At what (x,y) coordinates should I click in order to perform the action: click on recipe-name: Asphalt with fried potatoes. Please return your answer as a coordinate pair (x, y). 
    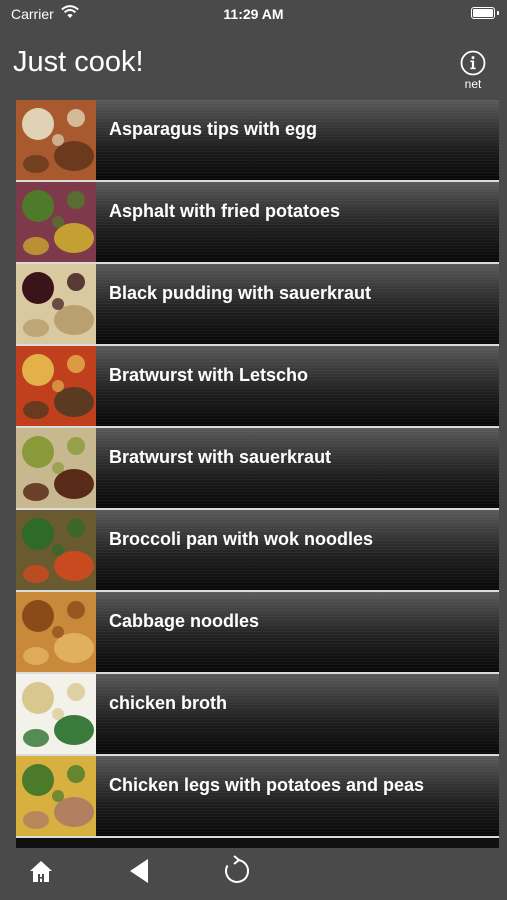
    Looking at the image, I should click on (225, 211).